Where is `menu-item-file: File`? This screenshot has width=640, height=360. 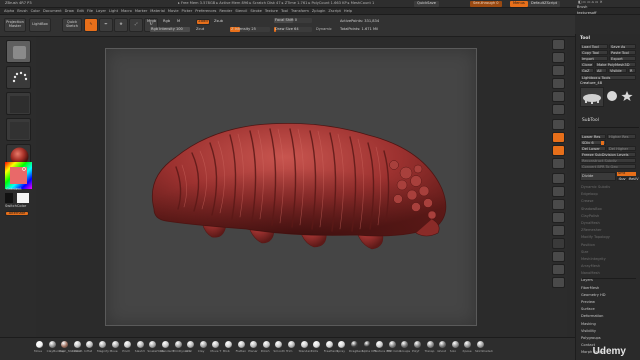
menu-item-file: File is located at coordinates (90, 11).